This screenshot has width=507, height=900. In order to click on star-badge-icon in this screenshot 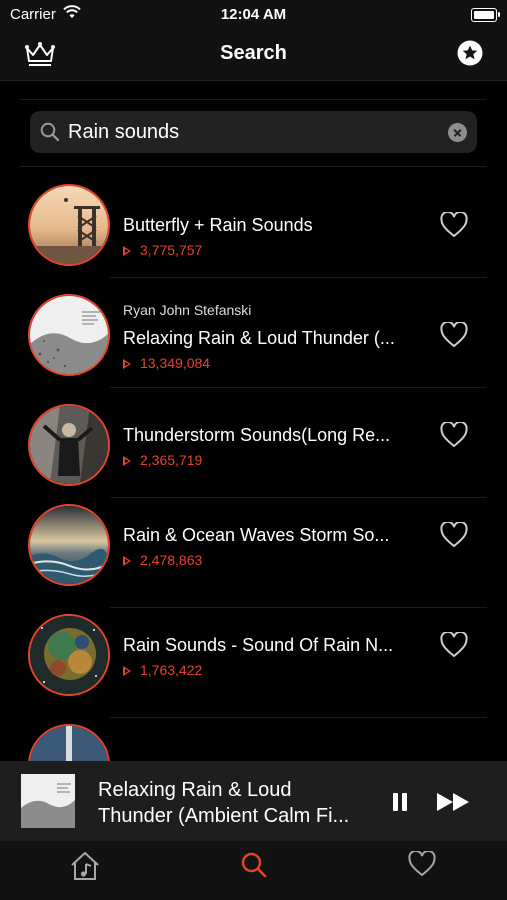, I will do `click(470, 53)`.